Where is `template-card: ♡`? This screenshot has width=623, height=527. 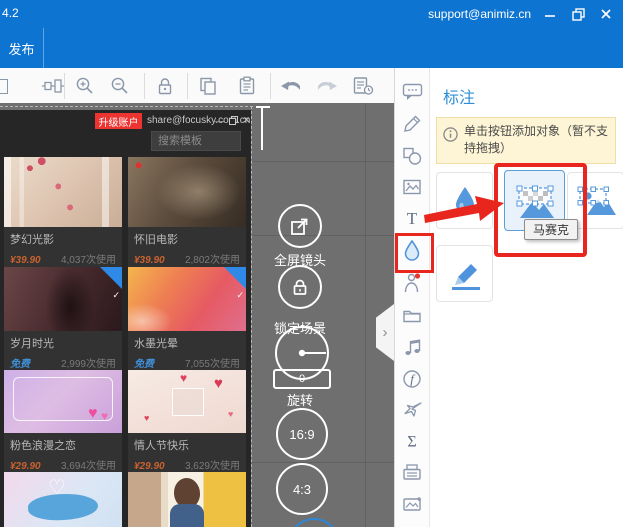
template-card: ♡ is located at coordinates (63, 499).